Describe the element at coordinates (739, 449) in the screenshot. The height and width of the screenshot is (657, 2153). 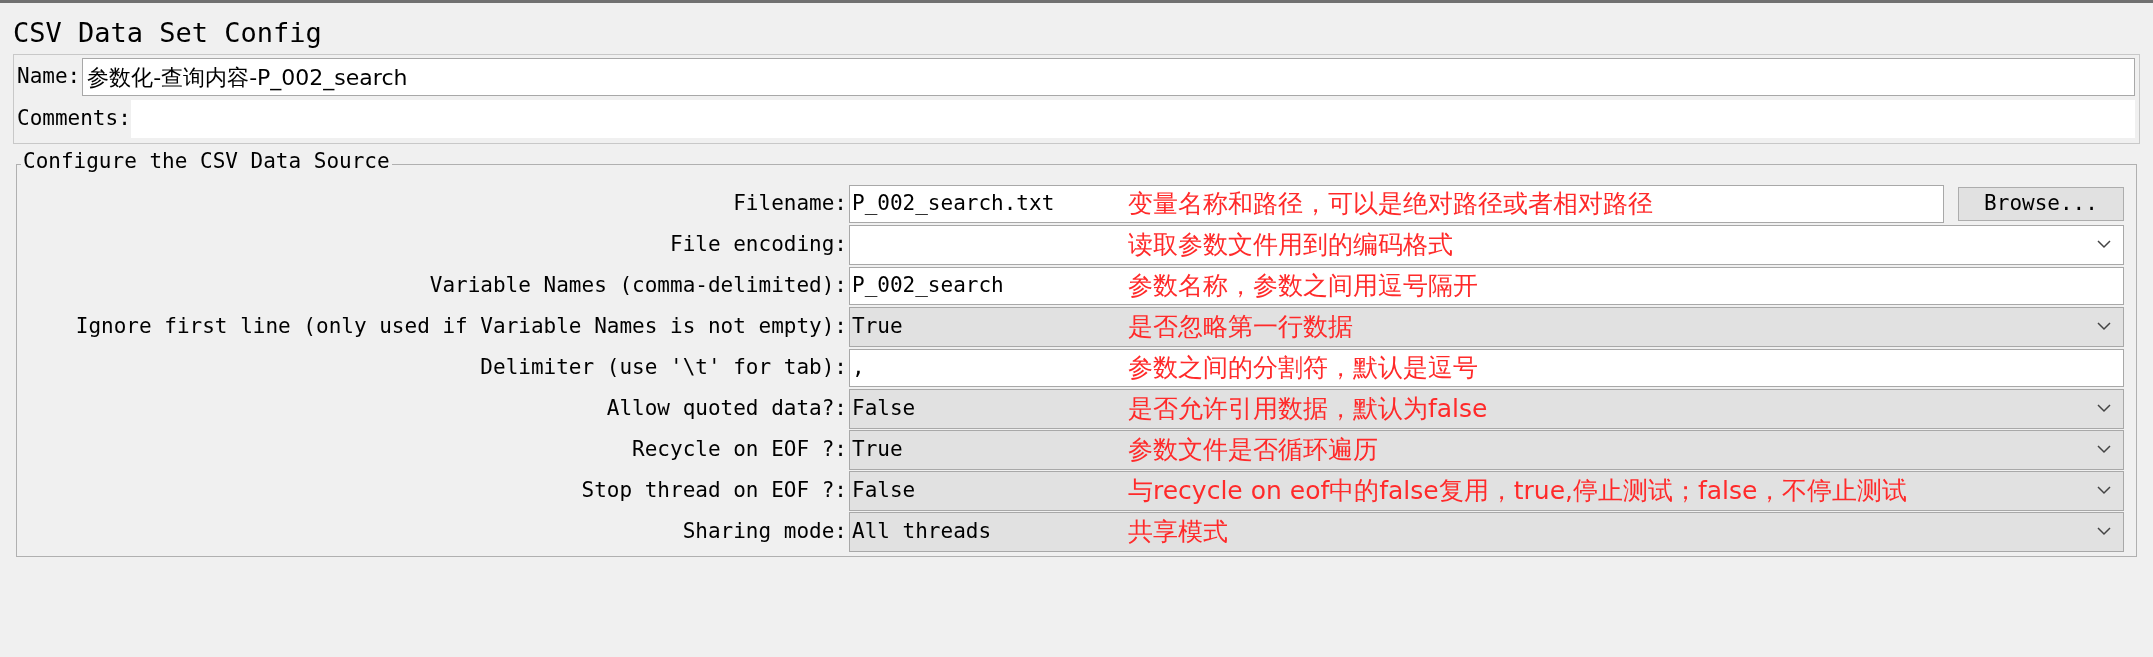
I see `field-label: Recycle on EOF ?:` at that location.